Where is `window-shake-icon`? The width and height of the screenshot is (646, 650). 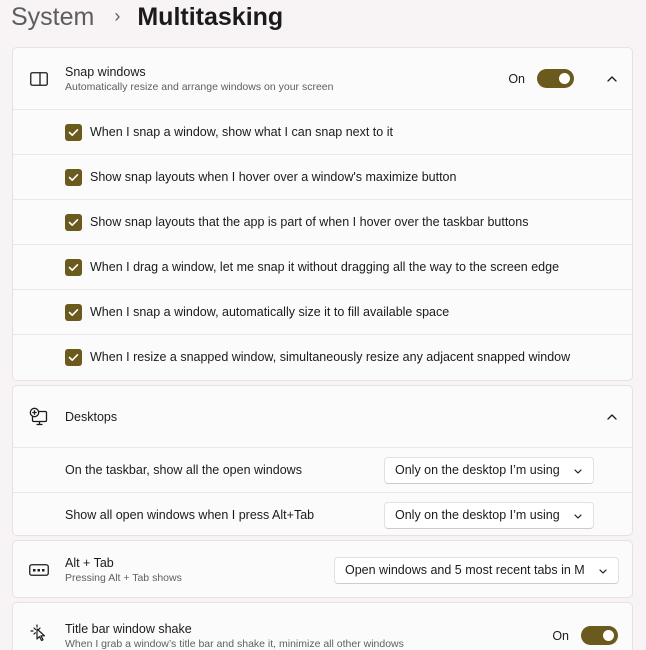
window-shake-icon is located at coordinates (39, 633).